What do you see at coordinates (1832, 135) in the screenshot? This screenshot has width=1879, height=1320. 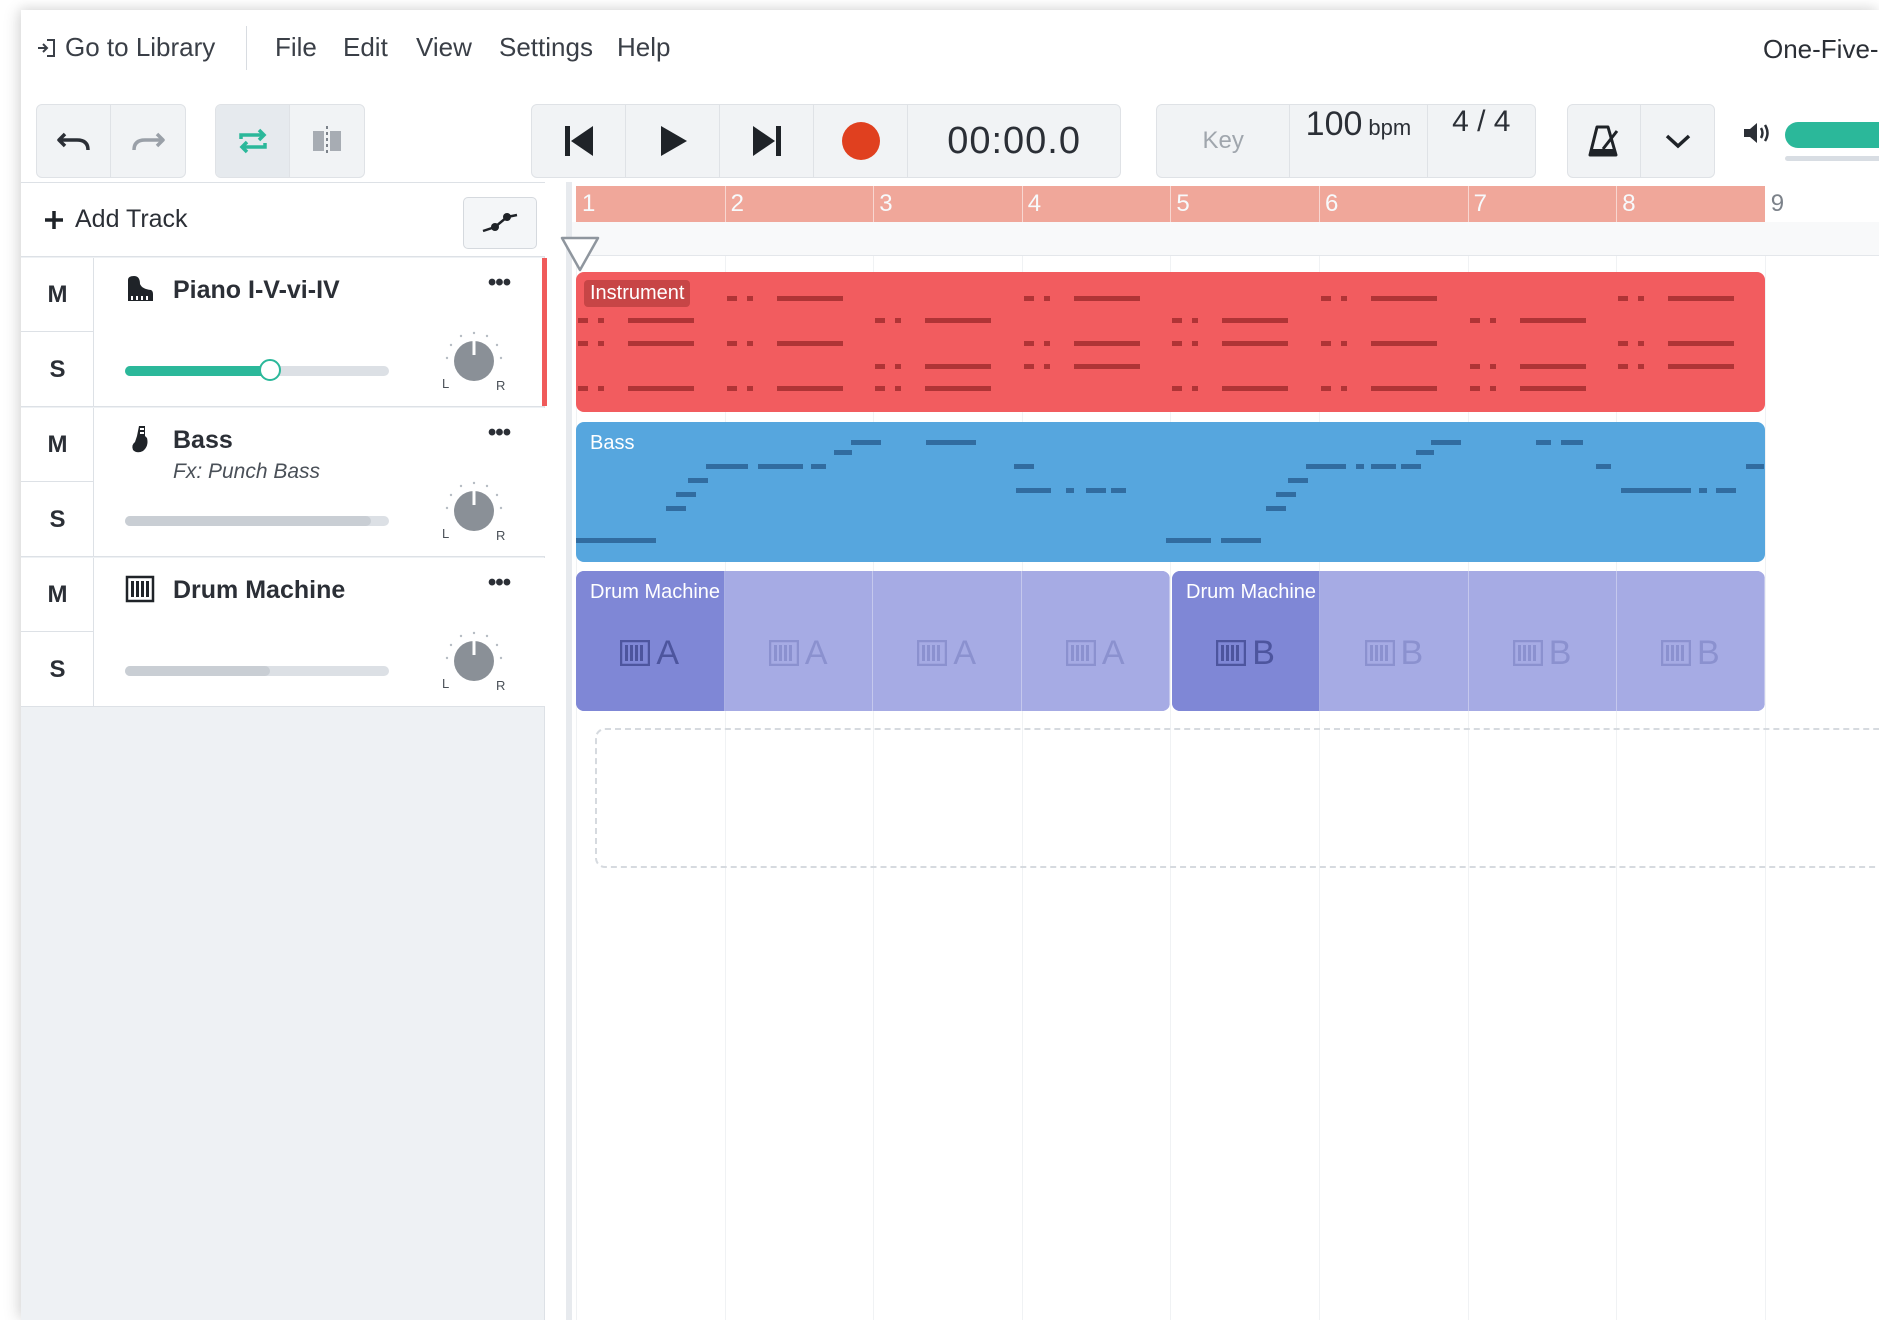 I see `master-volume-slider` at bounding box center [1832, 135].